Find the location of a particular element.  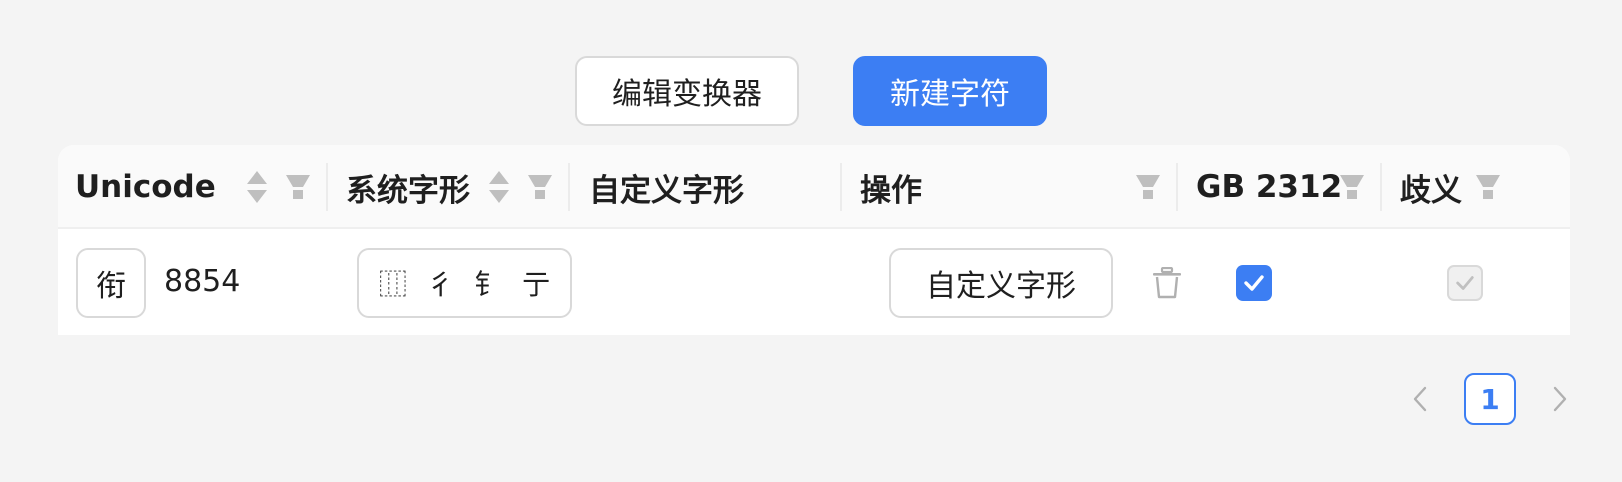

unicode-code: 8854 is located at coordinates (202, 281).